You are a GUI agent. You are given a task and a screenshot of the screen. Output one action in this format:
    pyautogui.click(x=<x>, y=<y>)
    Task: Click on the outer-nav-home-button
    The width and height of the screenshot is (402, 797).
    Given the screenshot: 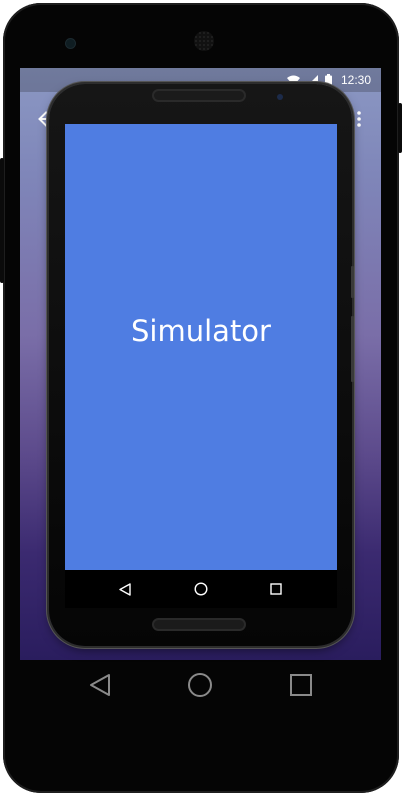 What is the action you would take?
    pyautogui.click(x=200, y=685)
    